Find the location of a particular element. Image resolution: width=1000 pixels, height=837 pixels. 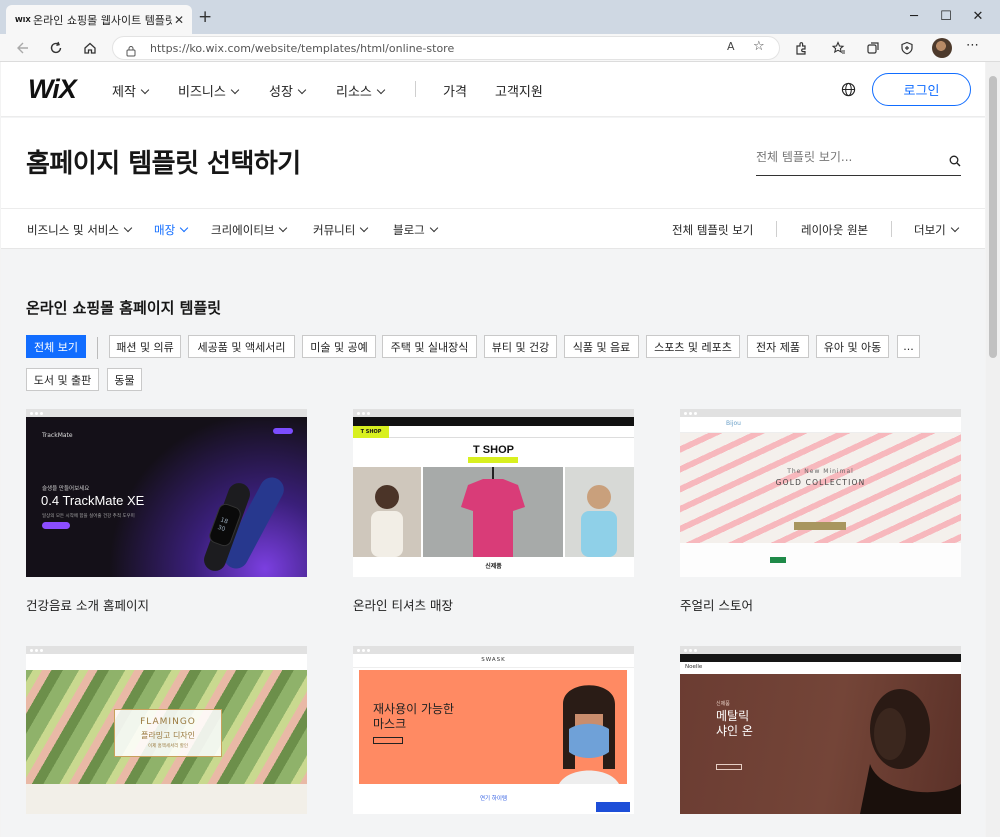

new-tab-icon: + is located at coordinates (205, 17).